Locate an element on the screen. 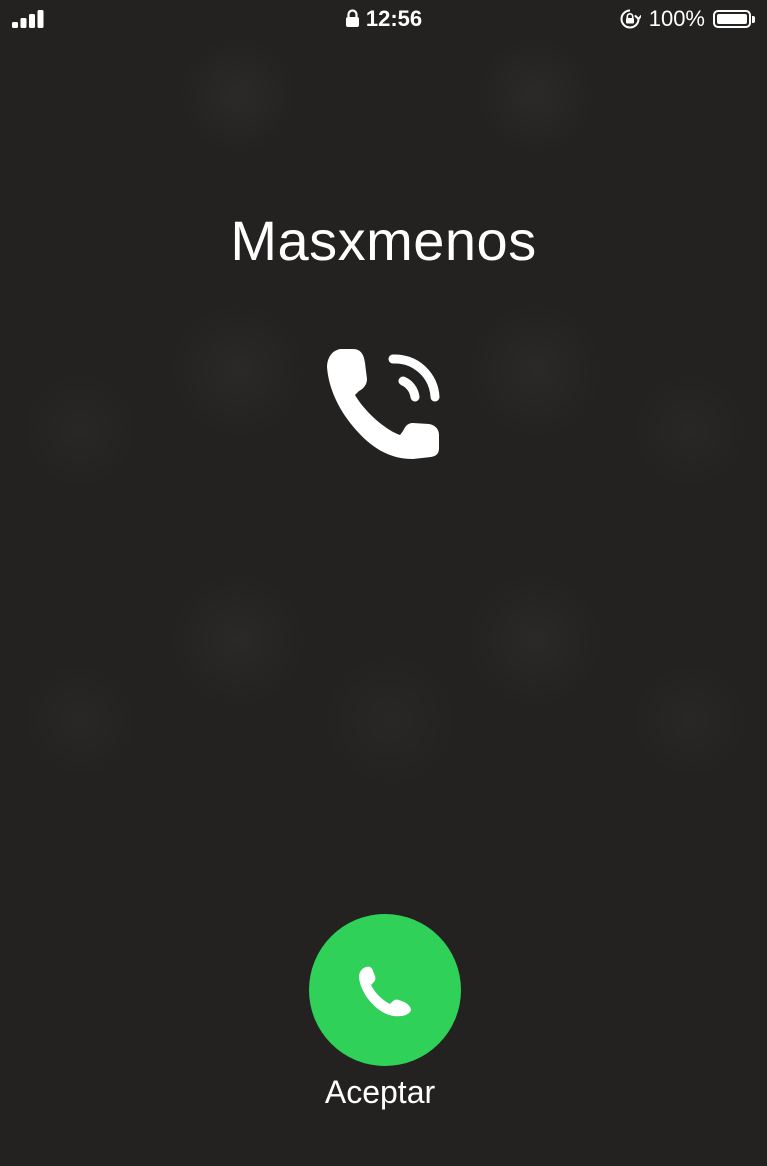 The height and width of the screenshot is (1166, 767). accept-label: Aceptar is located at coordinates (380, 1092).